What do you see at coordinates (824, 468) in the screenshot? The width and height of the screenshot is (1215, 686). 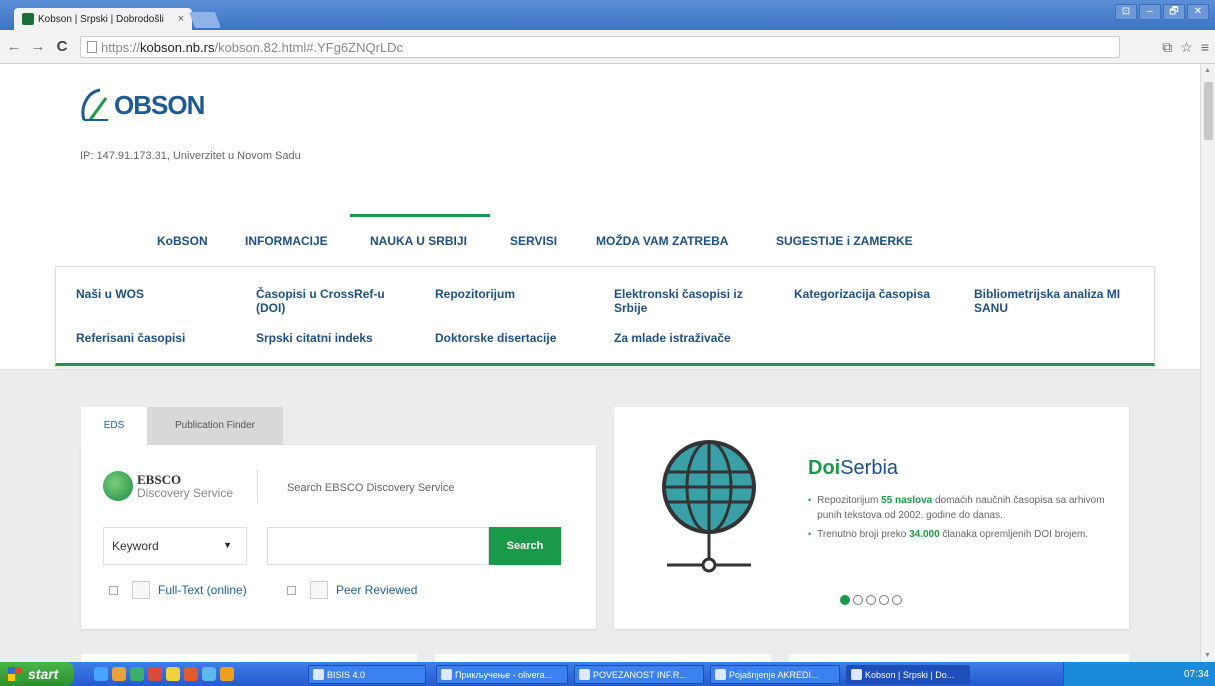 I see `doiserbia-title-bold: Doi` at bounding box center [824, 468].